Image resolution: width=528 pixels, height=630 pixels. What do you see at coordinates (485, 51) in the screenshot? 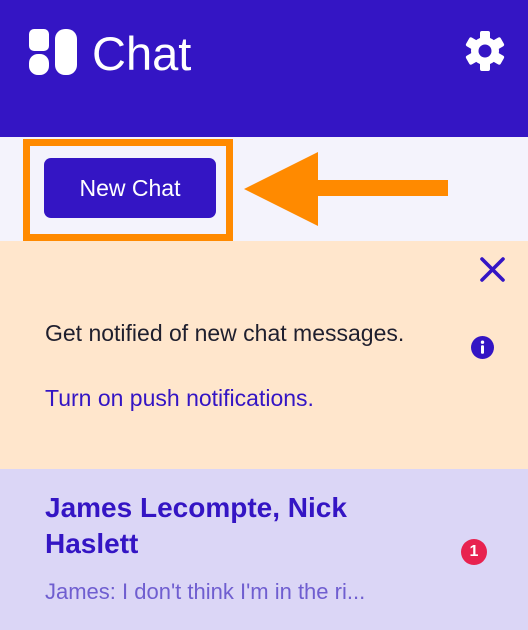
I see `gear-icon` at bounding box center [485, 51].